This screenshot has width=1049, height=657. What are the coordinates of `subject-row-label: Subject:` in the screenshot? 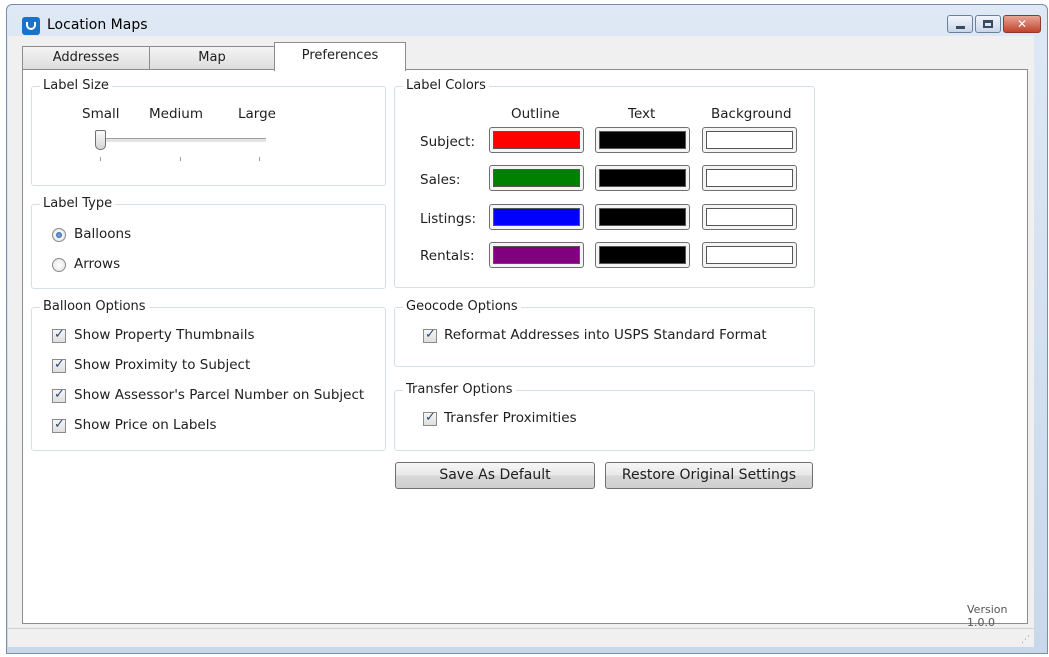 It's located at (448, 142).